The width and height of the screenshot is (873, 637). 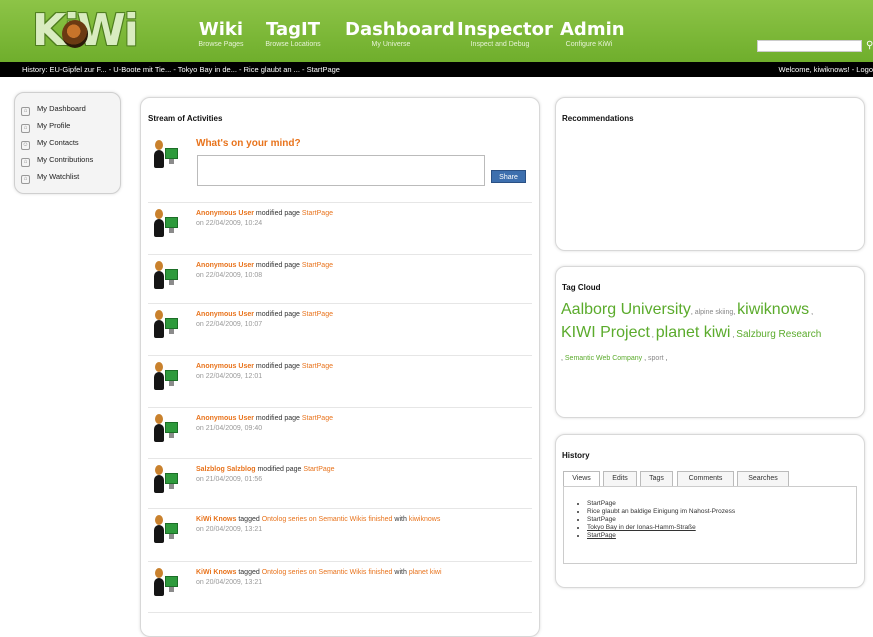 I want to click on nav-admin: Admin Configure KiWi, so click(x=592, y=37).